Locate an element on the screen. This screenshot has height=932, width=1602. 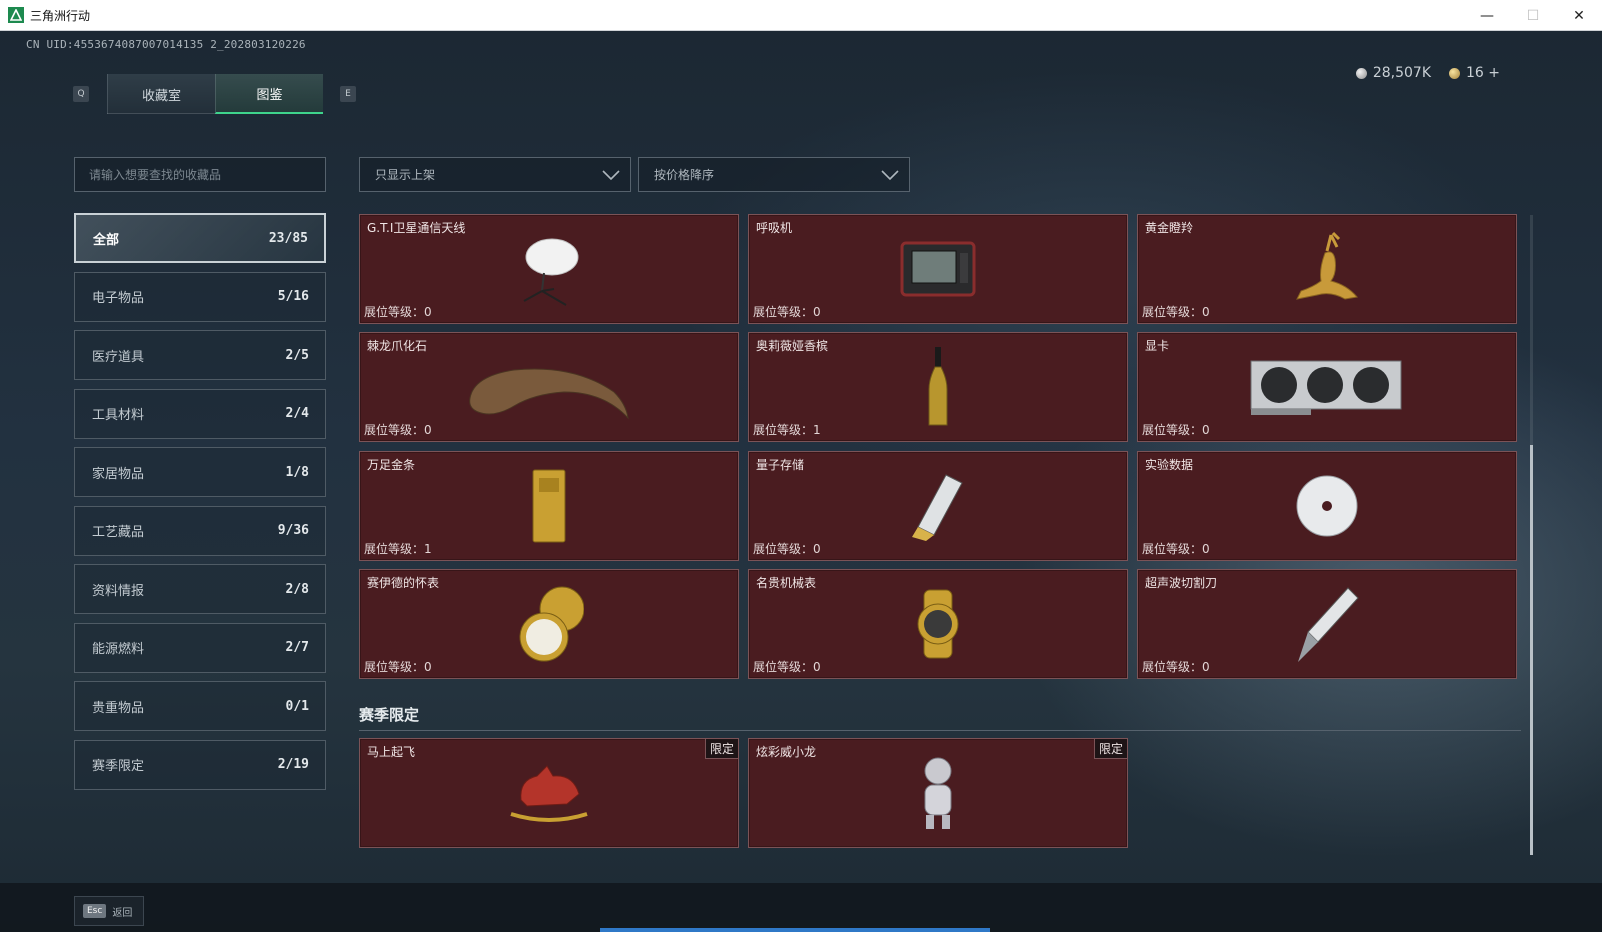
item-name: 奥莉薇娅香槟 is located at coordinates (792, 346).